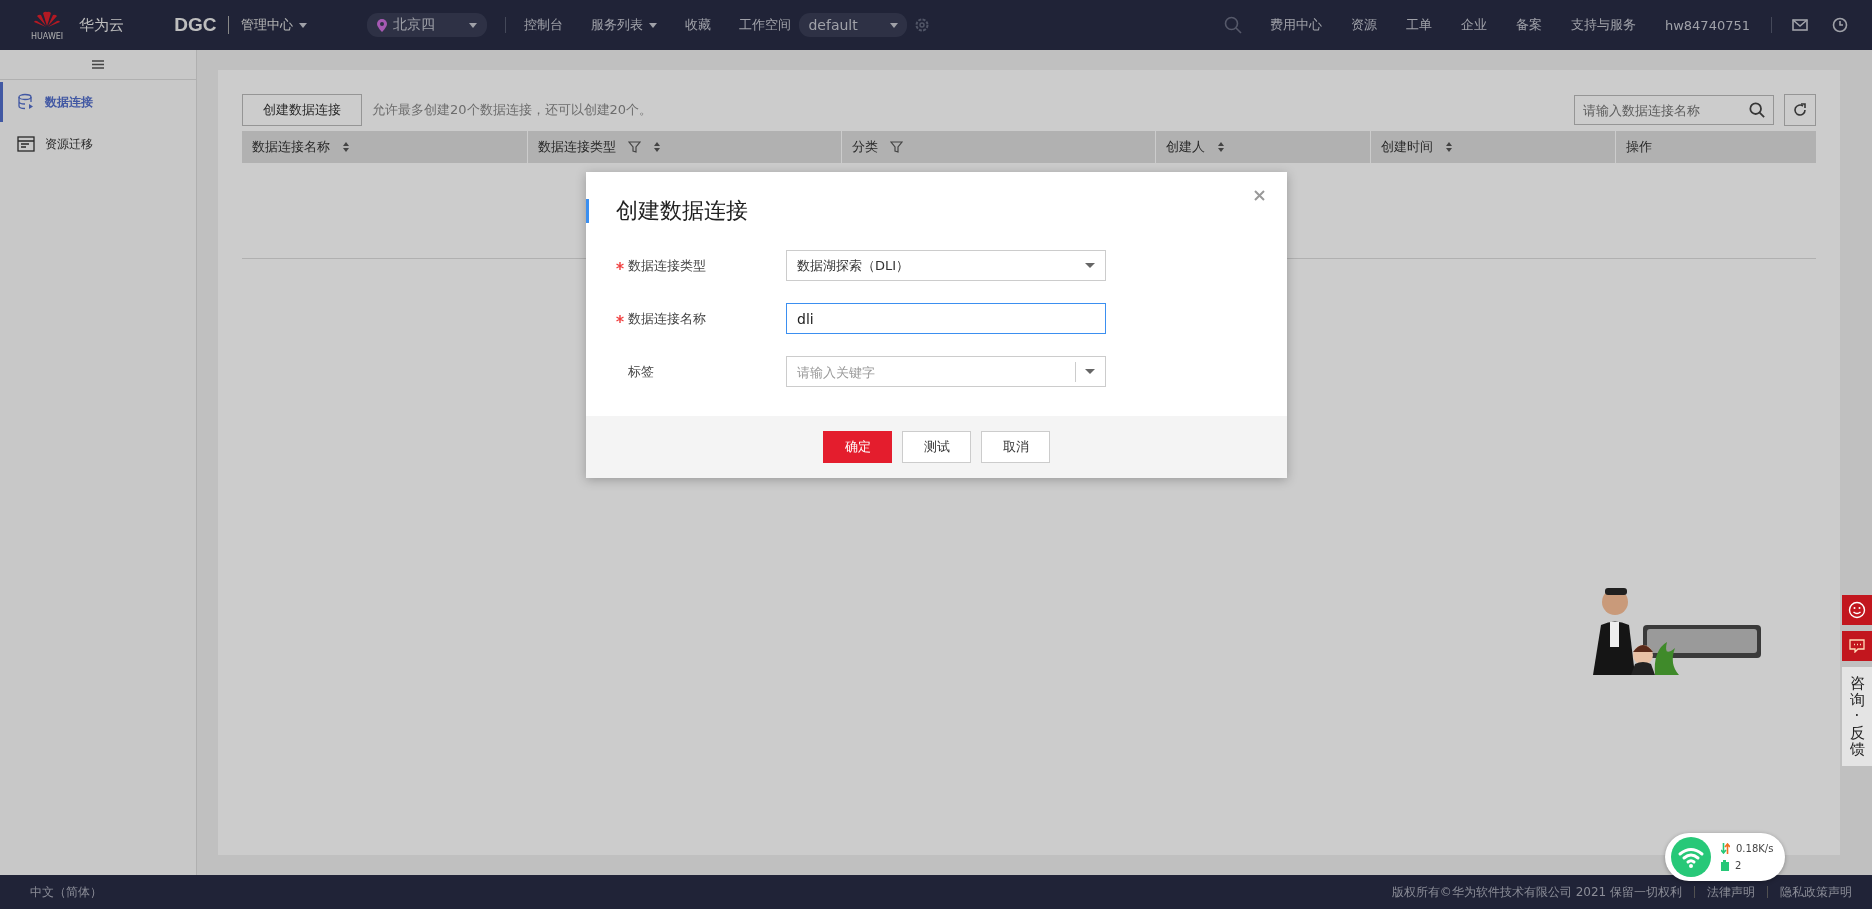 The height and width of the screenshot is (909, 1872). What do you see at coordinates (1725, 865) in the screenshot?
I see `battery-icon` at bounding box center [1725, 865].